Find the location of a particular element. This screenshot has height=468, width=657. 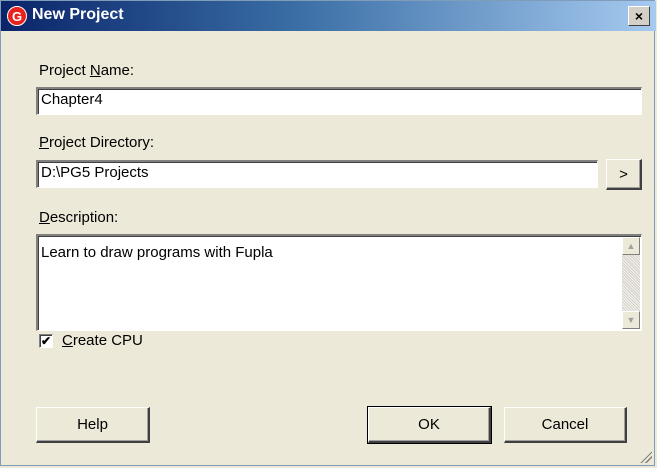

project-directory-label-accel: P is located at coordinates (44, 142).